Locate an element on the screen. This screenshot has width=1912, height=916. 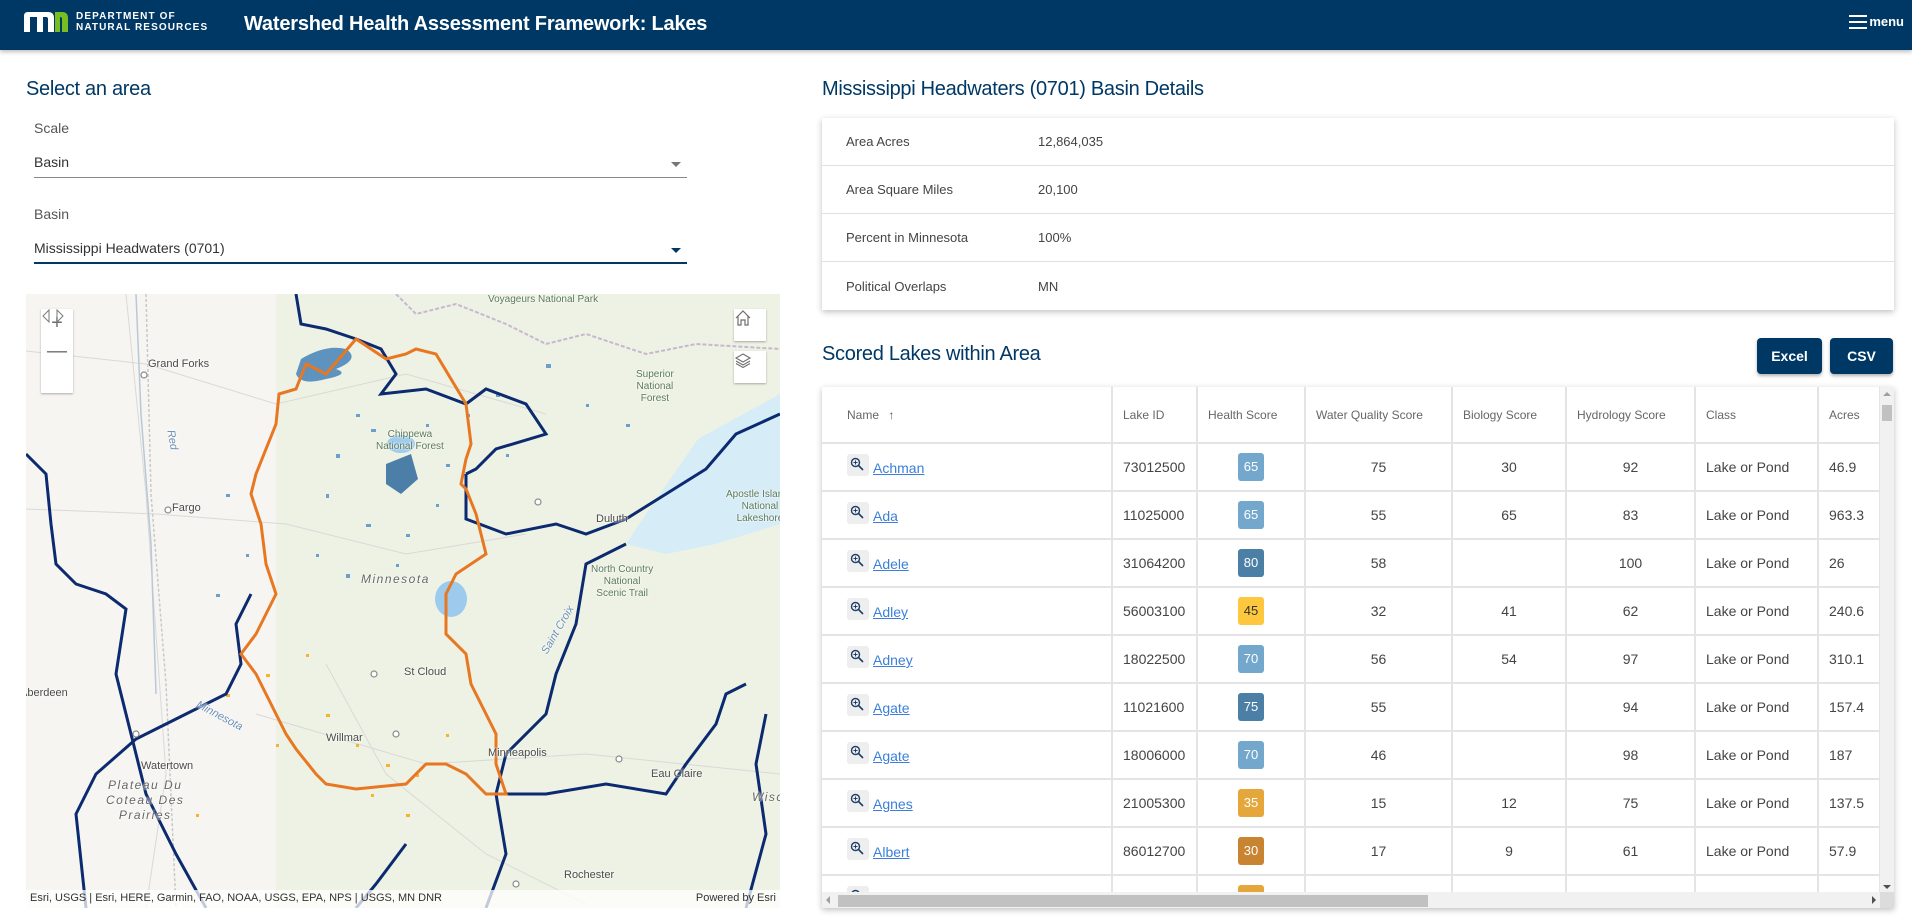
map-label-plateau: Plateau Du Coteau Des Prairies is located at coordinates (145, 800).